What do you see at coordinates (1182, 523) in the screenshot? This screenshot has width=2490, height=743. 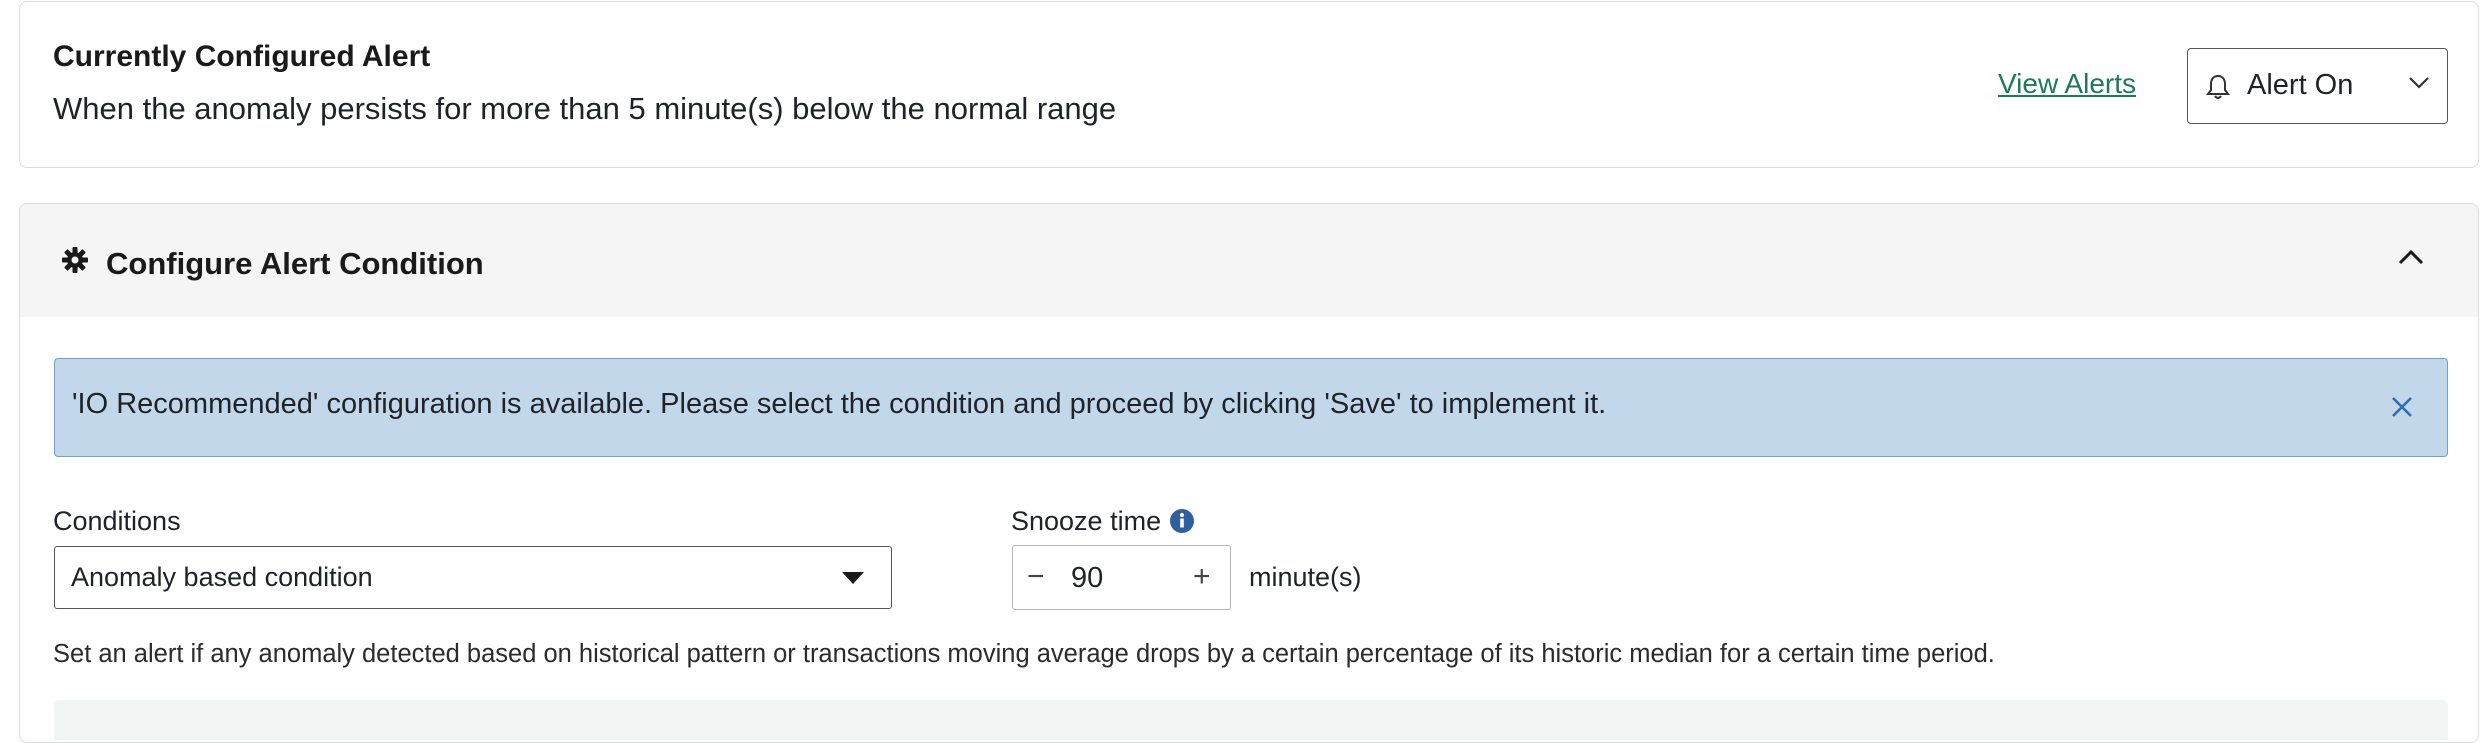 I see `info-icon` at bounding box center [1182, 523].